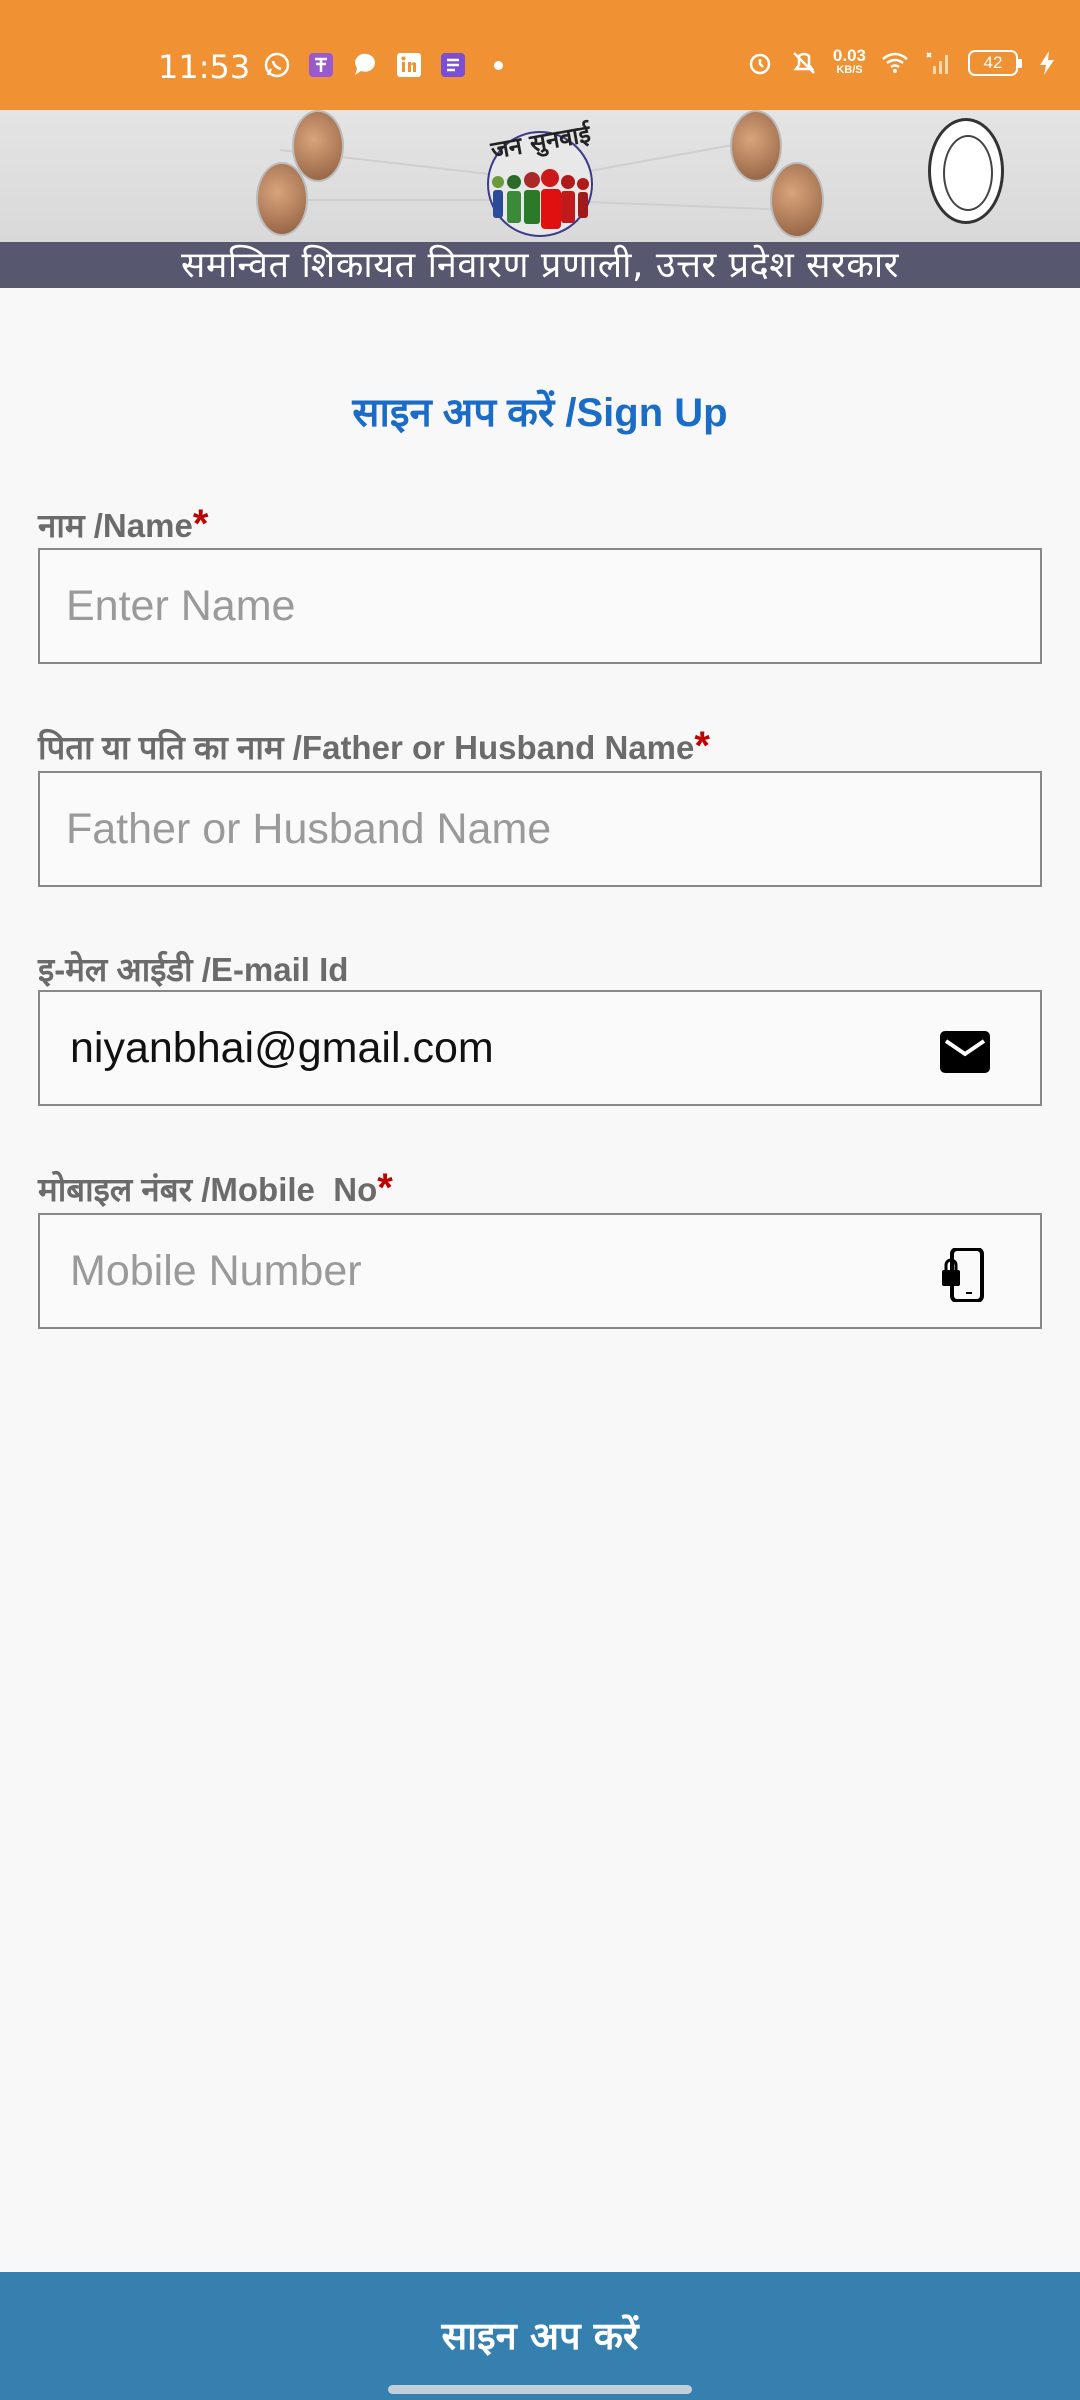 This screenshot has height=2400, width=1080. What do you see at coordinates (480, 1048) in the screenshot?
I see `email-input` at bounding box center [480, 1048].